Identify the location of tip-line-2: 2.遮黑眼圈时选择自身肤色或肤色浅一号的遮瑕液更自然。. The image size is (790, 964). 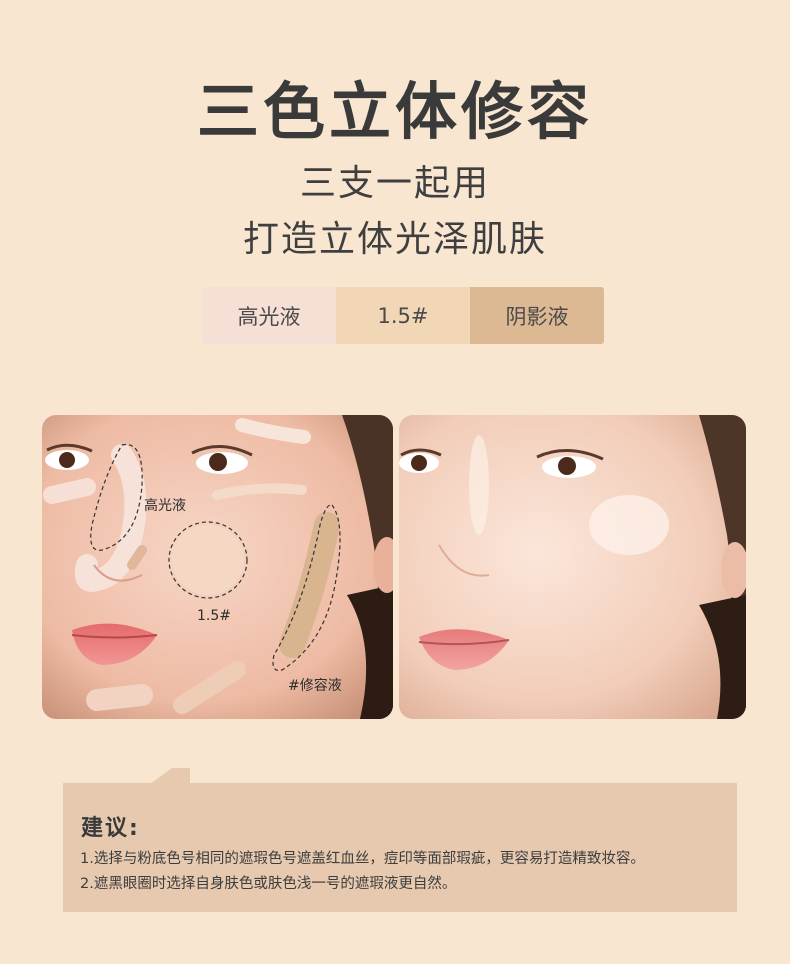
(268, 884).